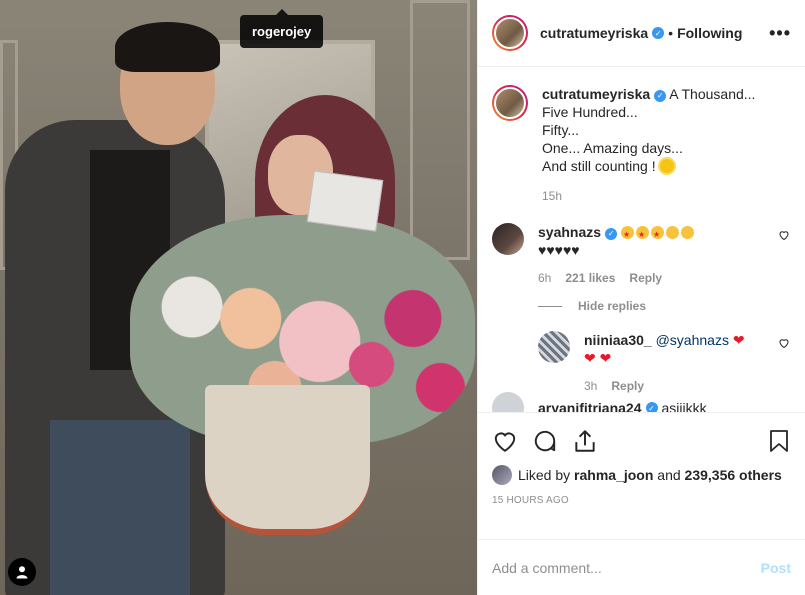 The width and height of the screenshot is (805, 595). I want to click on next-comment-partial: aryanifitriana24 ✓ asiiikkk, so click(599, 402).